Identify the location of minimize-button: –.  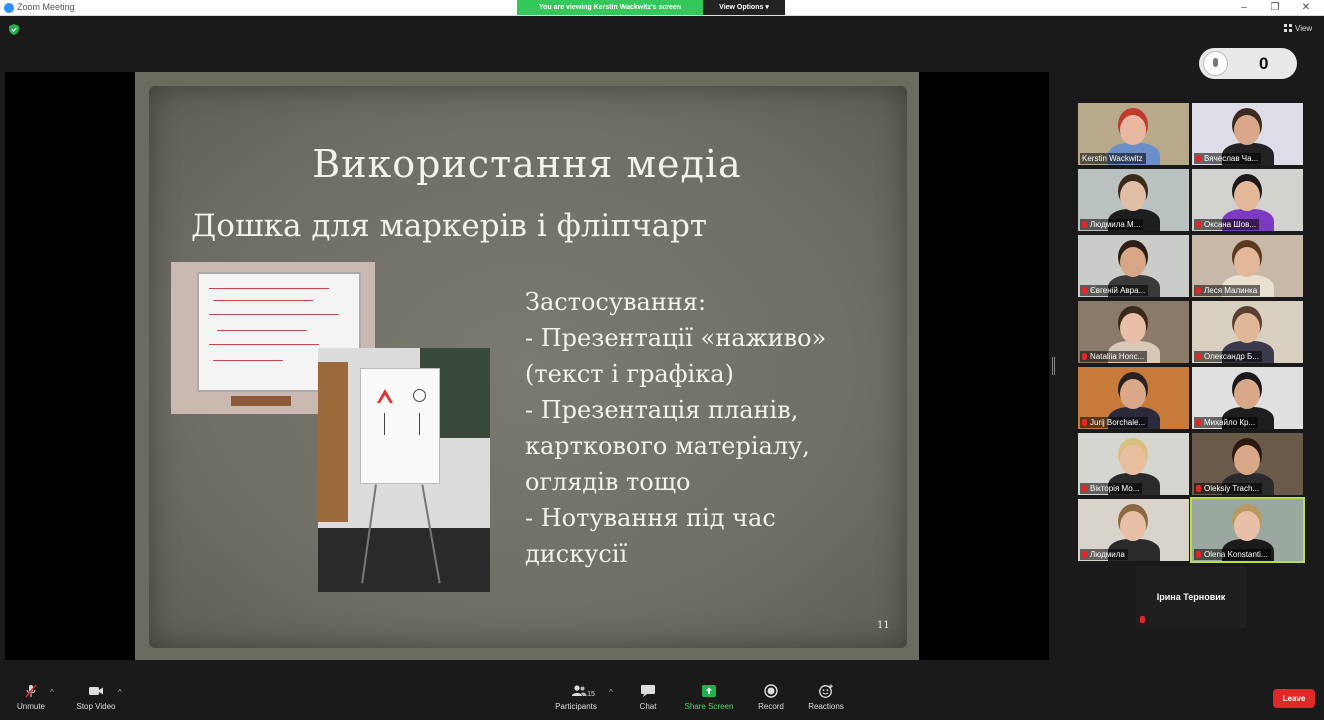
(1244, 8).